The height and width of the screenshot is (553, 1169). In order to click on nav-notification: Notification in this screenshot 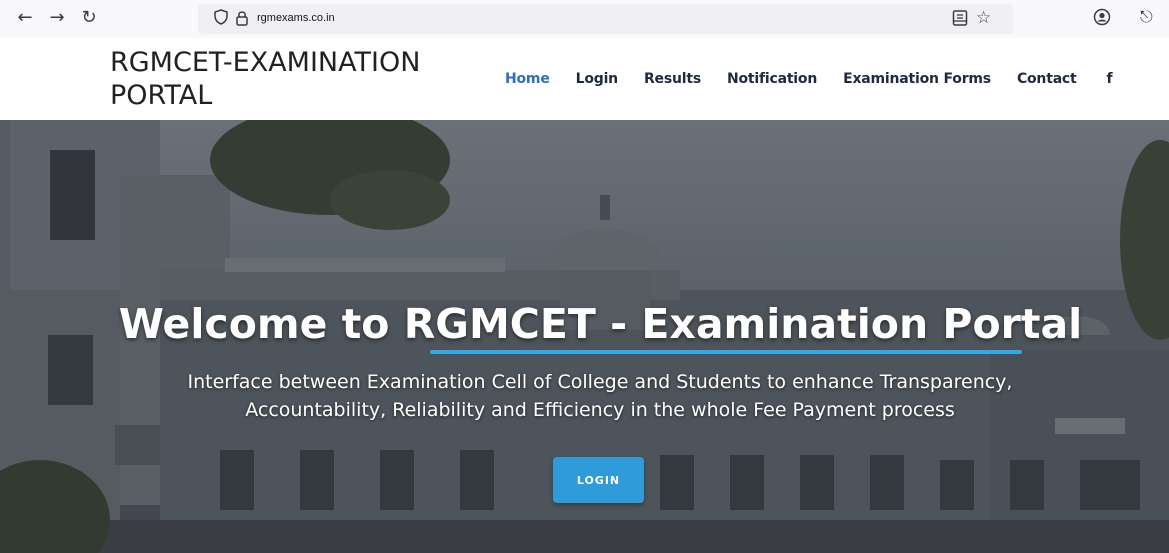, I will do `click(772, 79)`.